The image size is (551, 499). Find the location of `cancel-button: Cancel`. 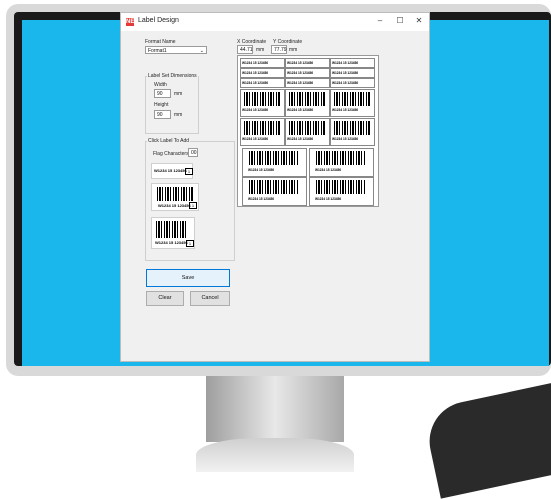

cancel-button: Cancel is located at coordinates (210, 298).